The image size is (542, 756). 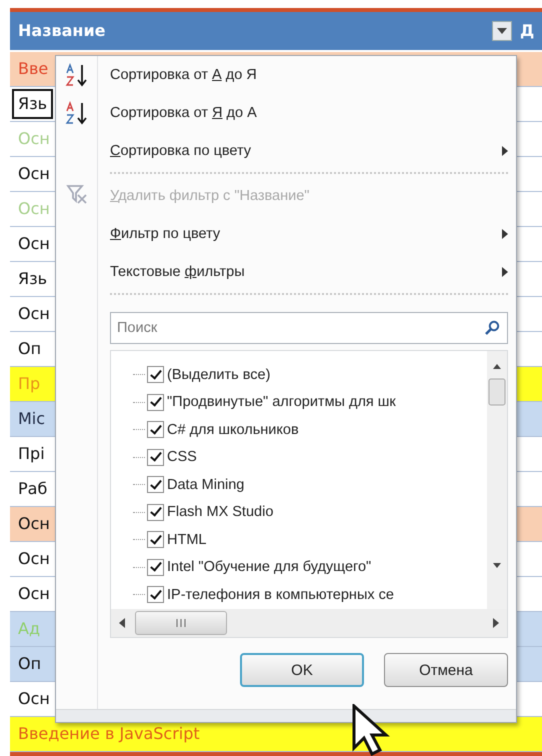 I want to click on vertical-scrollbar, so click(x=497, y=480).